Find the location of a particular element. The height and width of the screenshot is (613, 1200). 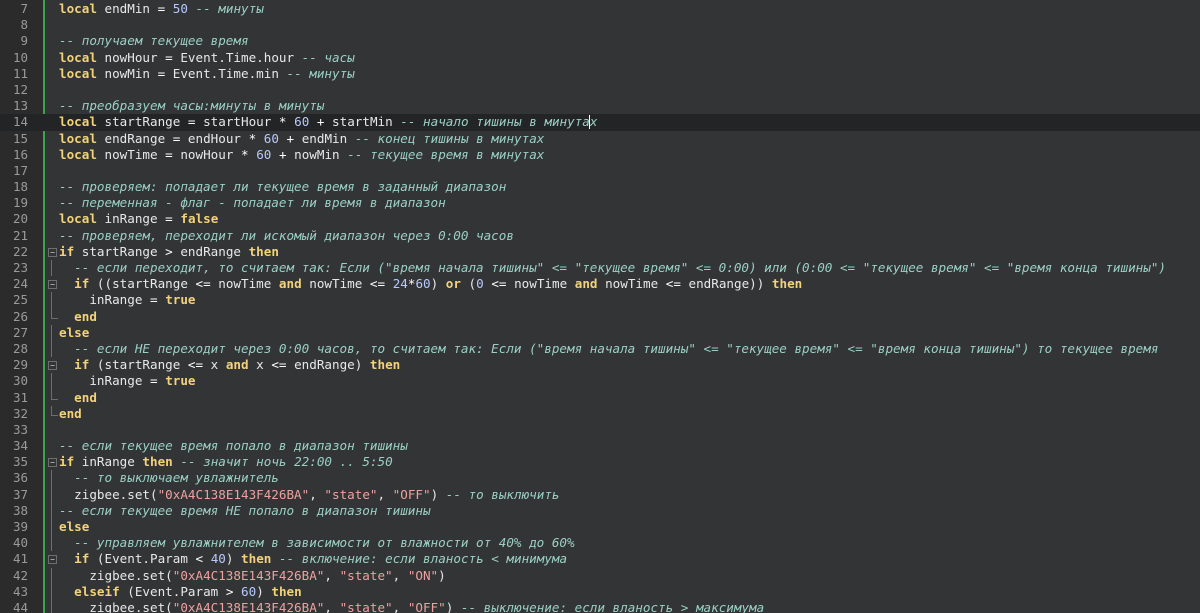

code-line: 31 end is located at coordinates (600, 397).